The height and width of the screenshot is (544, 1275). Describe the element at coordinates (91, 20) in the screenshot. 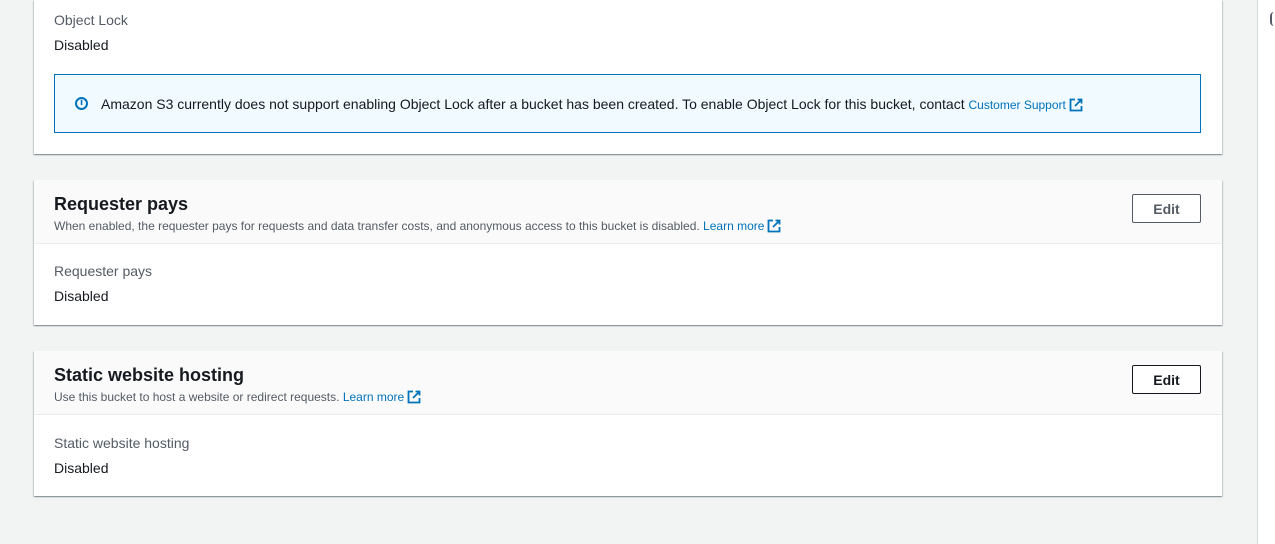

I see `object-lock-label: Object Lock` at that location.